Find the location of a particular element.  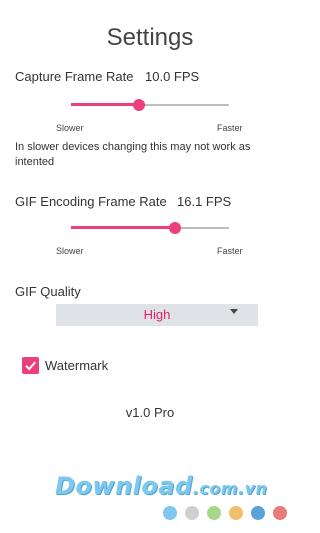

gif-encoding-frame-rate-slider is located at coordinates (150, 228).